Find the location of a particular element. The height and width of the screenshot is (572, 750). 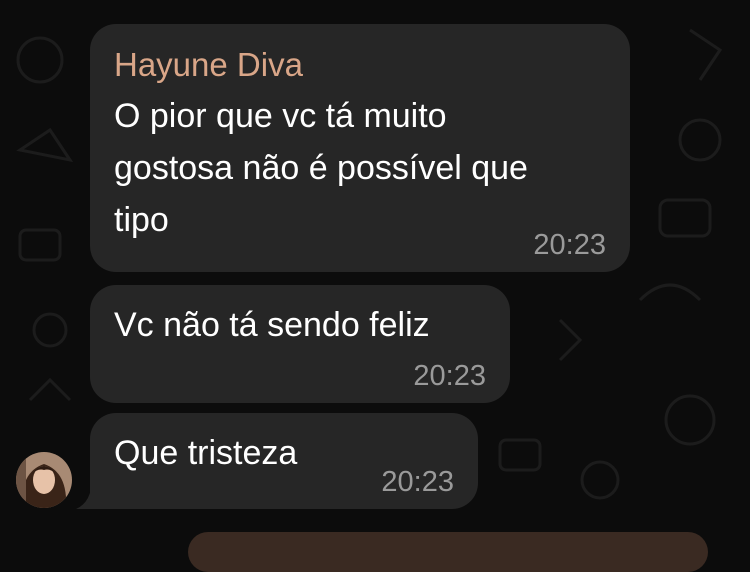

message-bubble: Que tristeza 20:23 is located at coordinates (284, 461).